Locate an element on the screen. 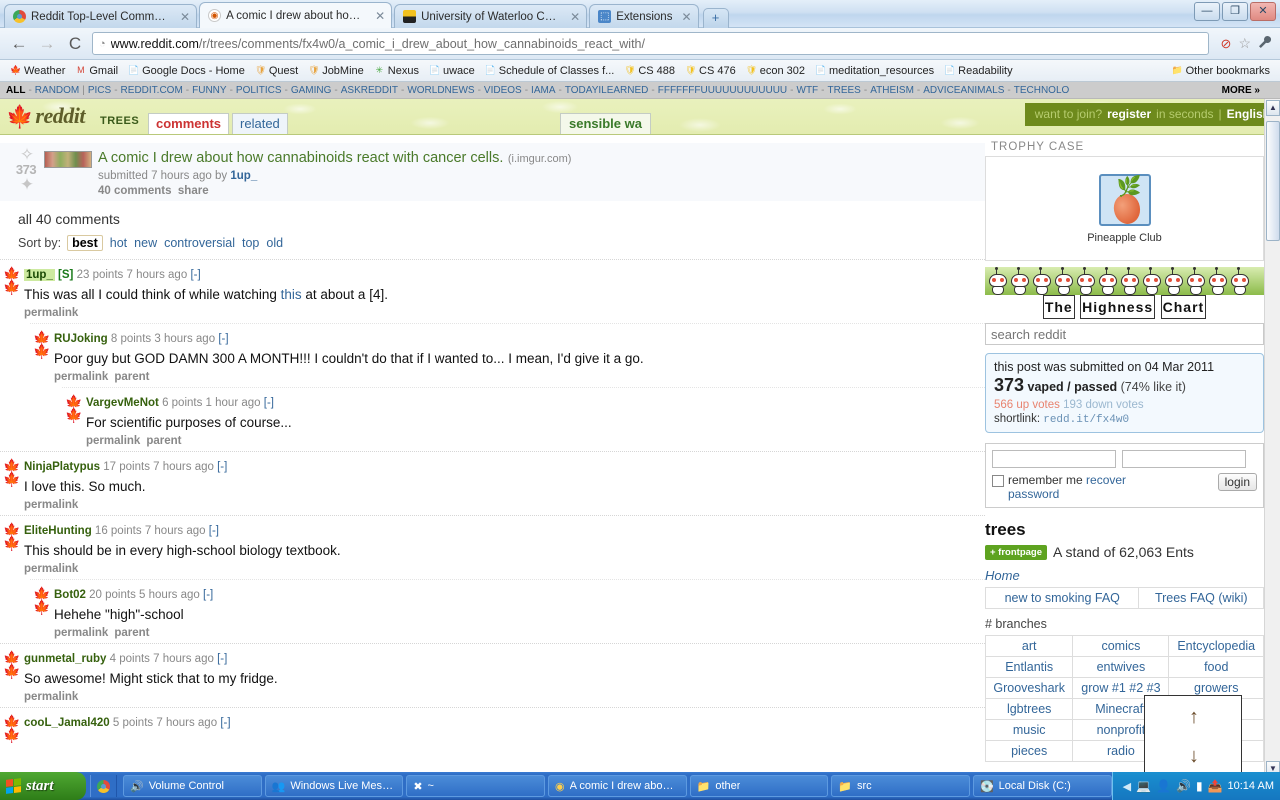 The width and height of the screenshot is (1280, 800). table-cell: food is located at coordinates (1216, 667).